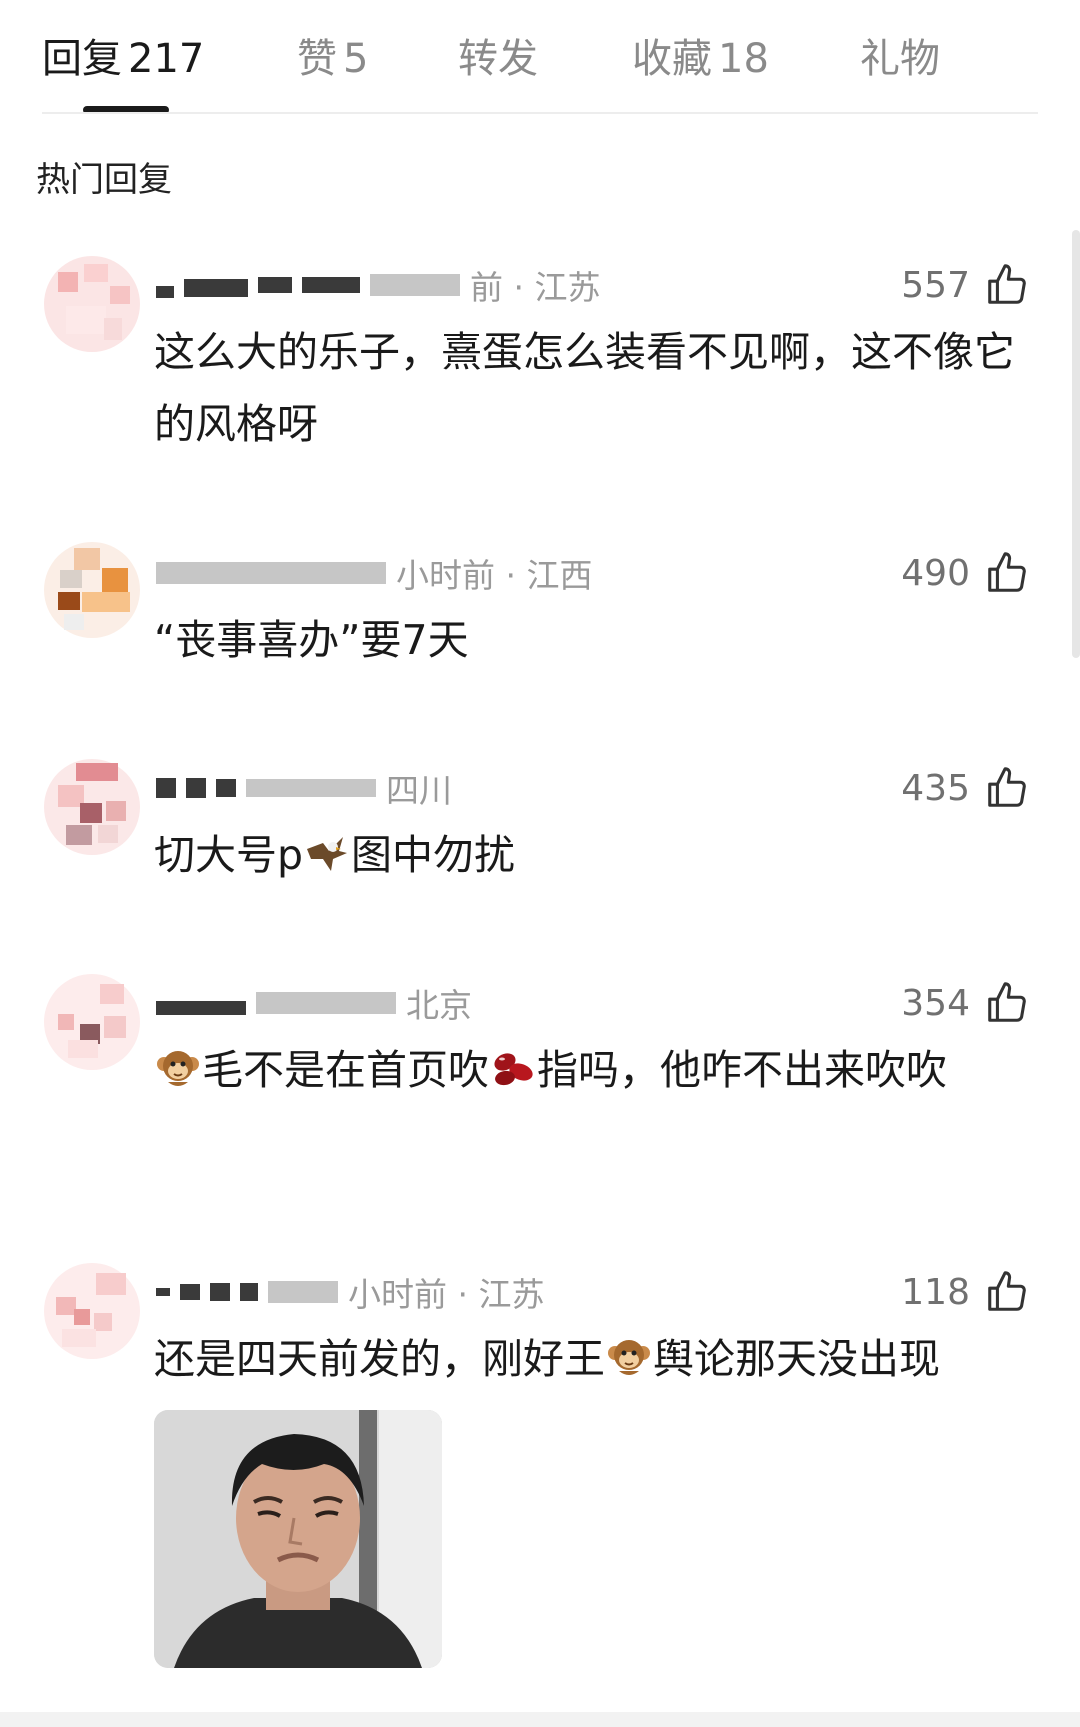 Image resolution: width=1080 pixels, height=1727 pixels. Describe the element at coordinates (599, 1070) in the screenshot. I see `comment-text: 毛不是在首页吹 指吗，他咋不出来吹吹` at that location.